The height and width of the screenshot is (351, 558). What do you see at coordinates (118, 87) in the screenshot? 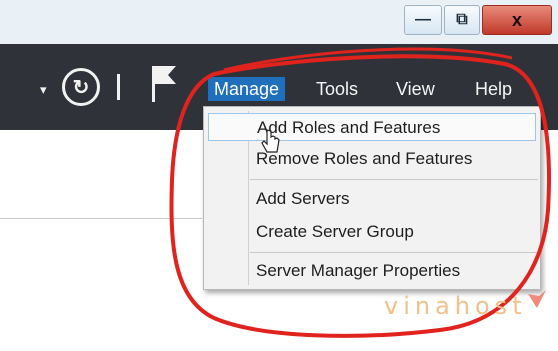
I see `toolbar-divider` at bounding box center [118, 87].